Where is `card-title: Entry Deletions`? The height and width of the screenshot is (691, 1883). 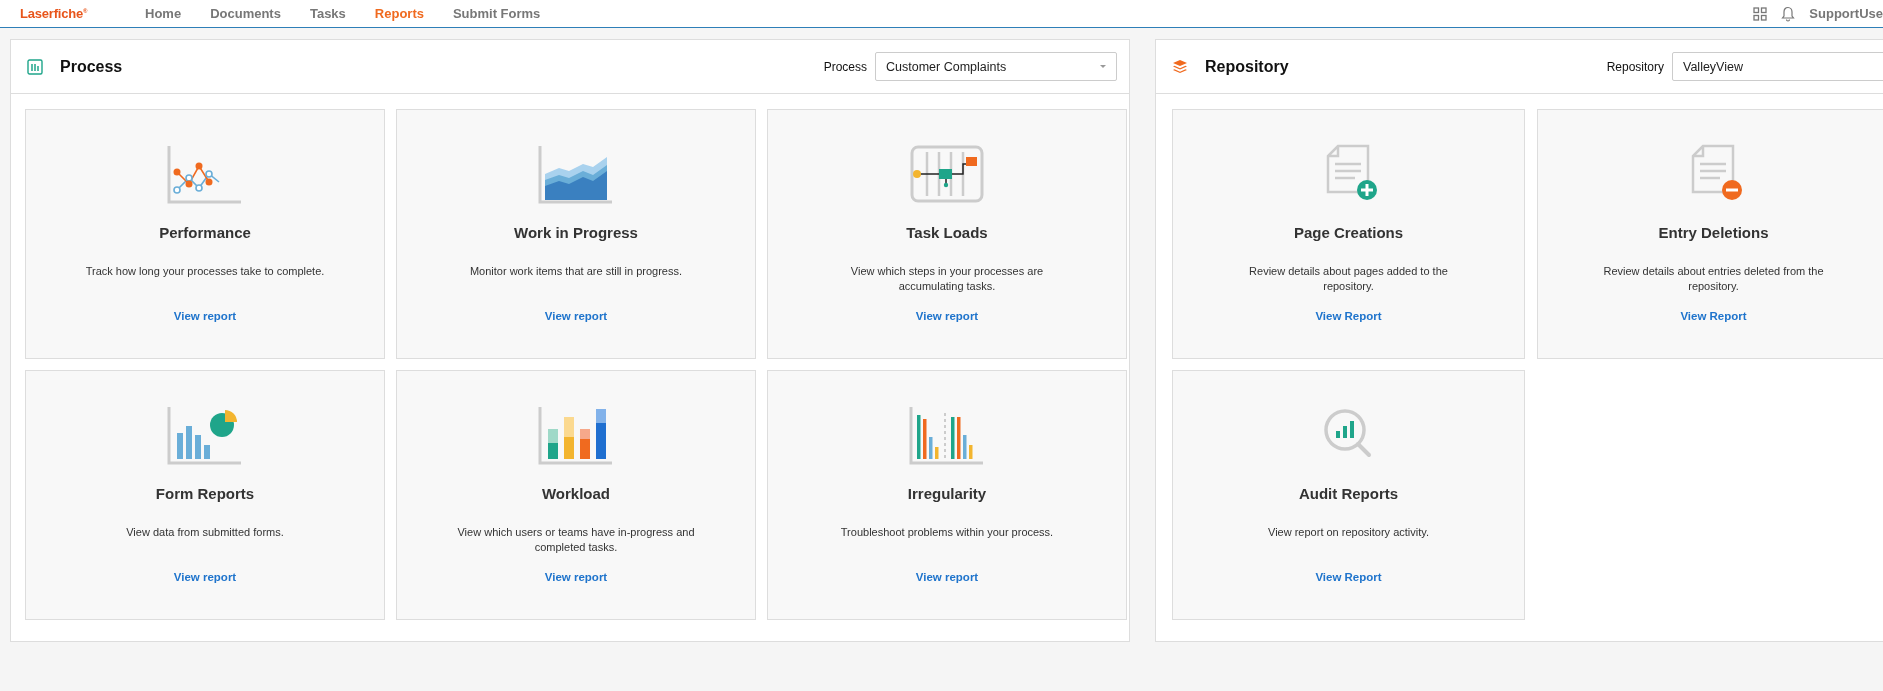
card-title: Entry Deletions is located at coordinates (1713, 232).